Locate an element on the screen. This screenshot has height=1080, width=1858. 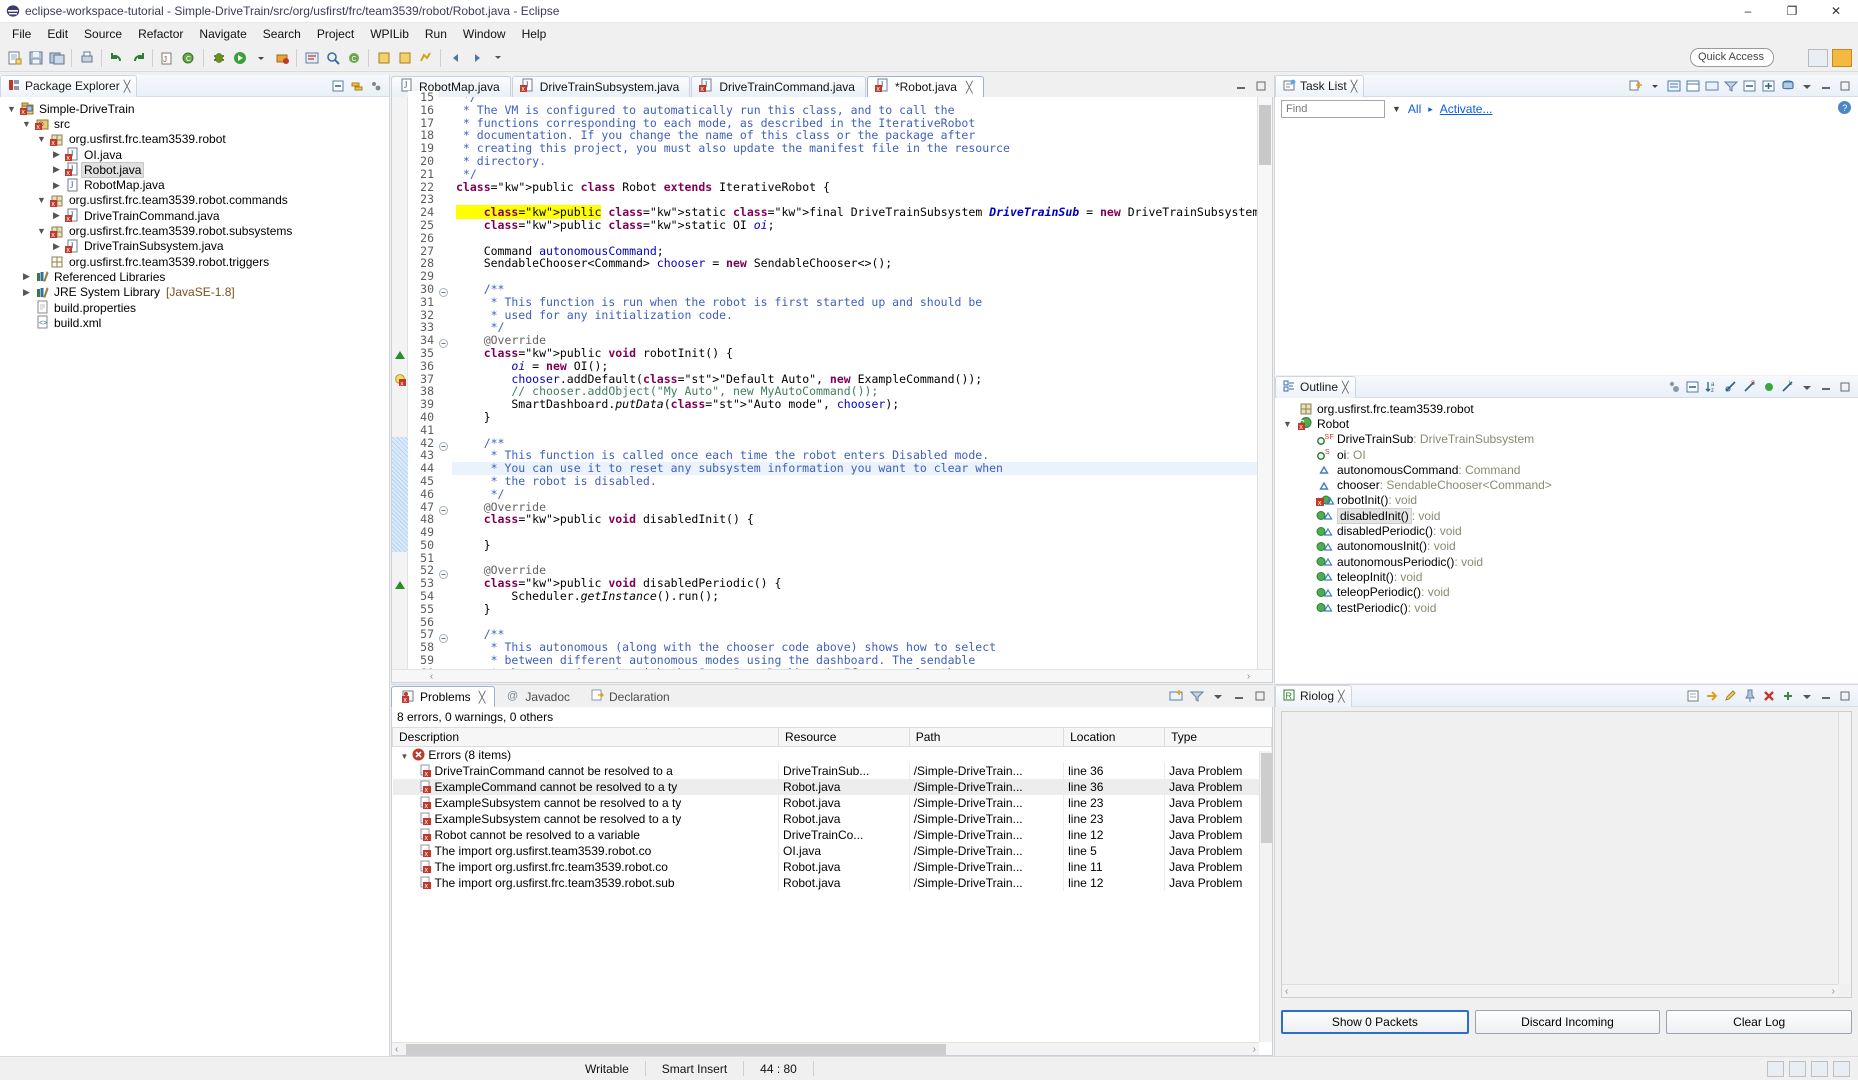
column-header-path: Path is located at coordinates (986, 737).